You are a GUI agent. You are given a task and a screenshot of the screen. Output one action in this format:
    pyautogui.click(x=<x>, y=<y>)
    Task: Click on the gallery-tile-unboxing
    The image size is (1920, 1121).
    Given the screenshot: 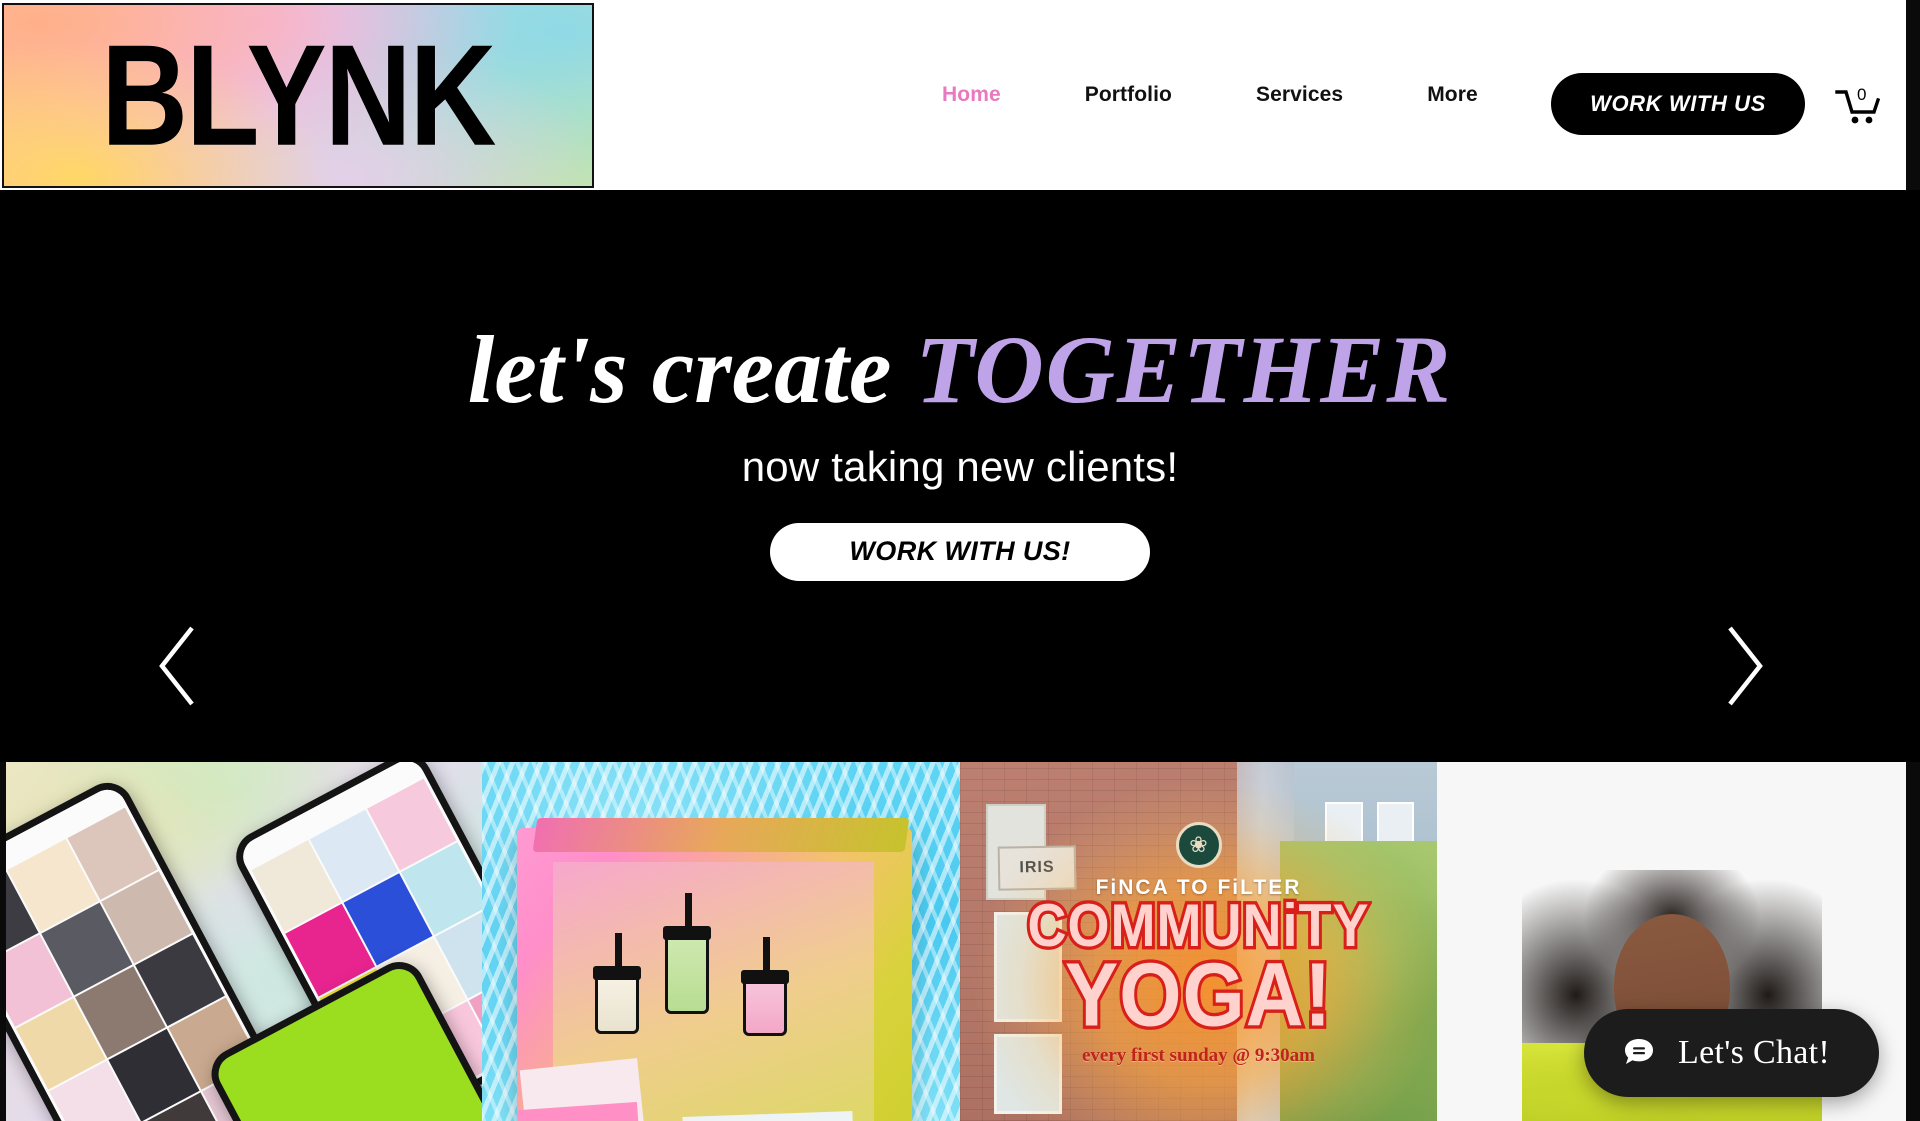 What is the action you would take?
    pyautogui.click(x=721, y=941)
    